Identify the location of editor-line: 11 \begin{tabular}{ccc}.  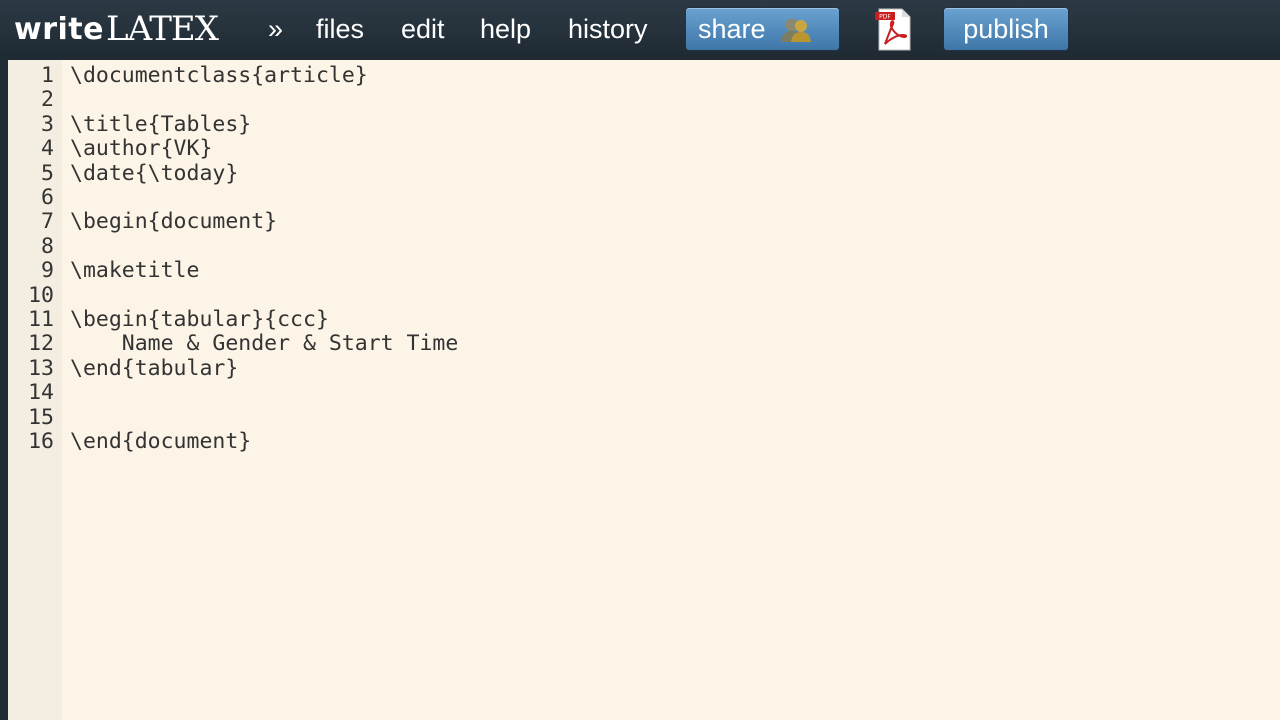
(644, 318).